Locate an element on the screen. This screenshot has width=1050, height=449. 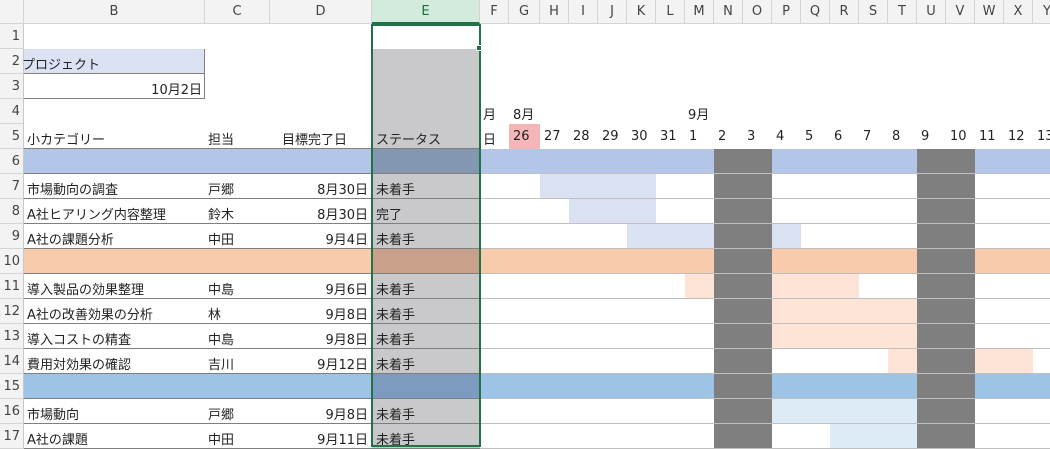
column-header-f: F is located at coordinates (494, 12).